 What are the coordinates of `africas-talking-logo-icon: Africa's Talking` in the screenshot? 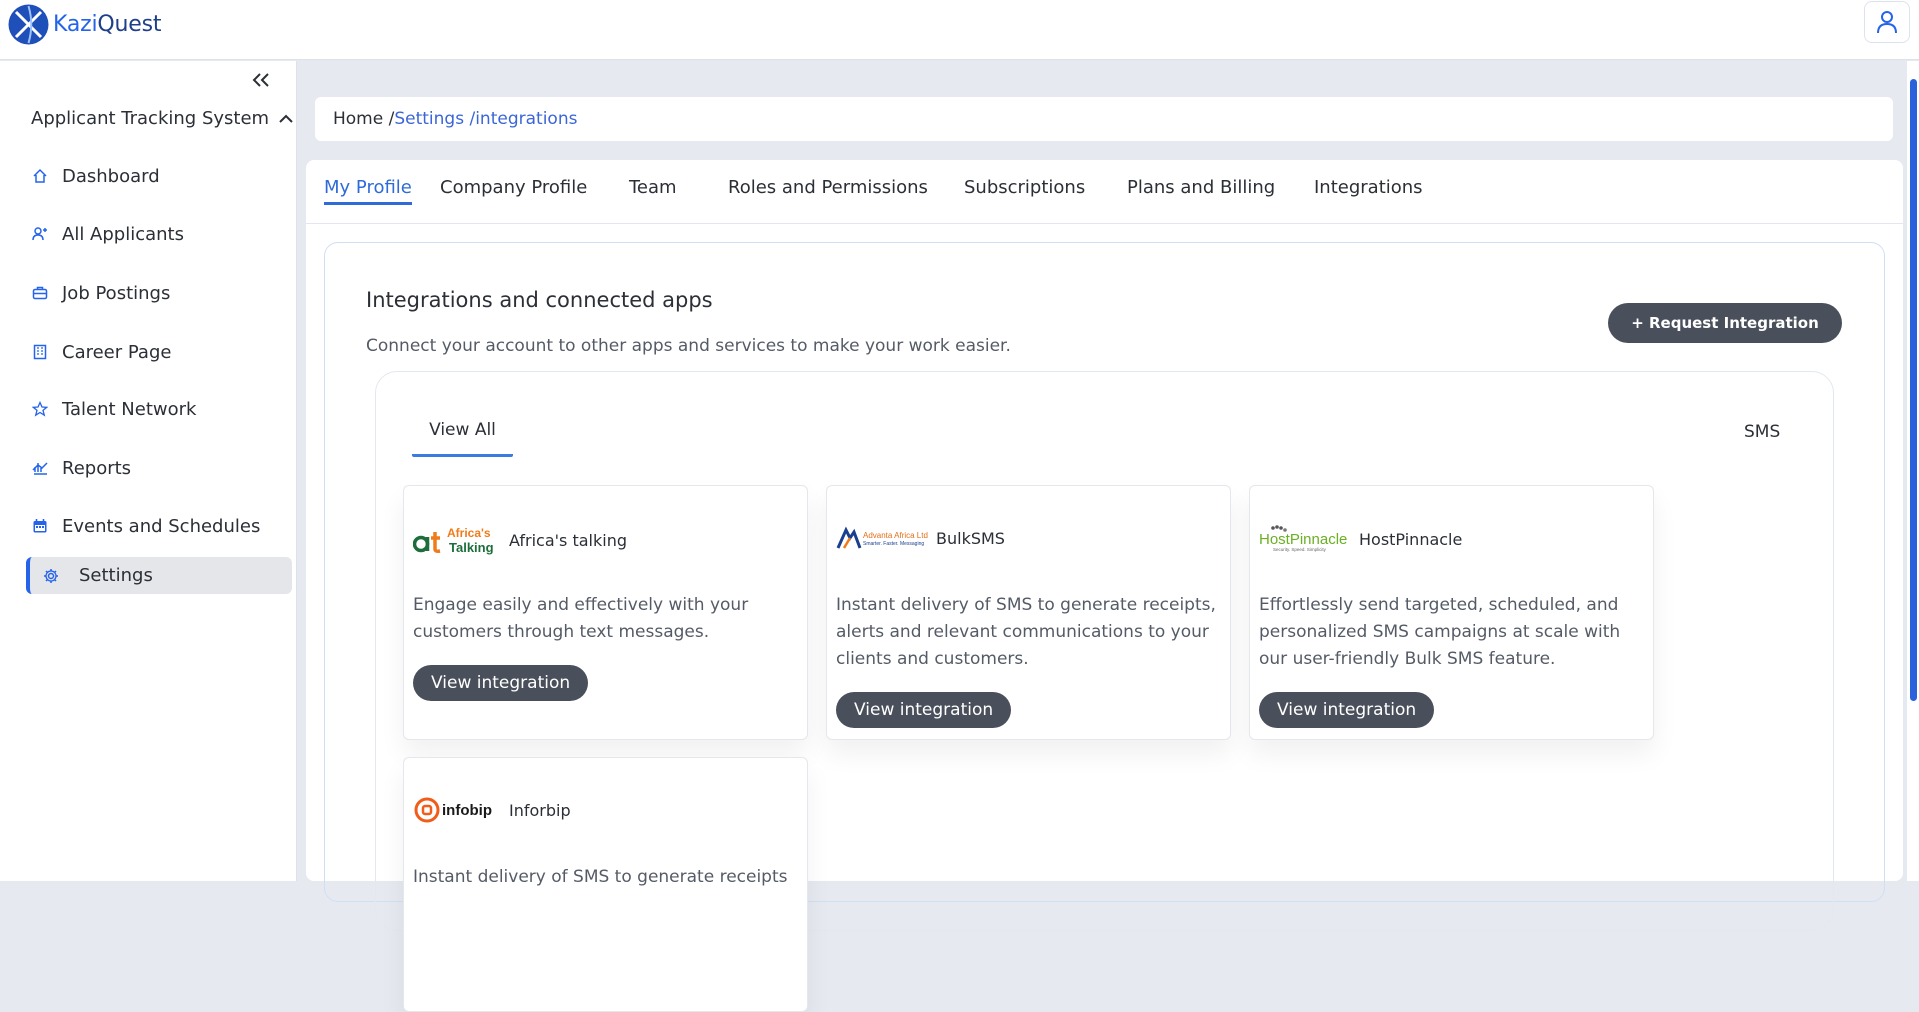 It's located at (453, 540).